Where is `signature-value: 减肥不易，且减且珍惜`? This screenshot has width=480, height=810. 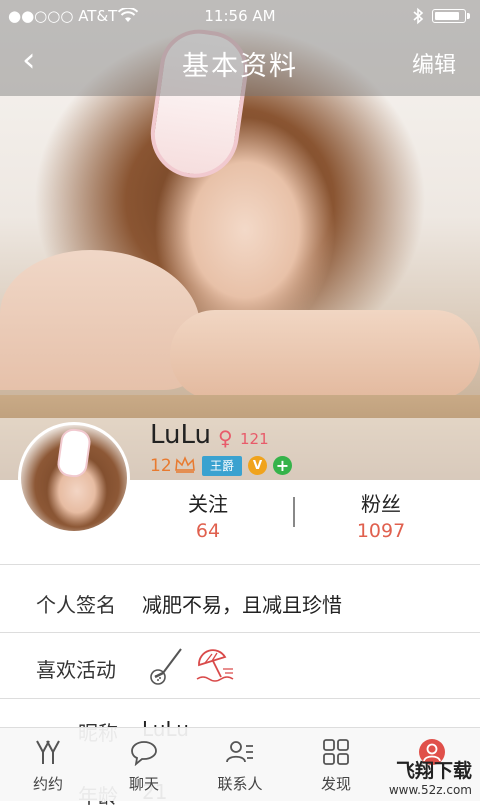 signature-value: 减肥不易，且减且珍惜 is located at coordinates (242, 605).